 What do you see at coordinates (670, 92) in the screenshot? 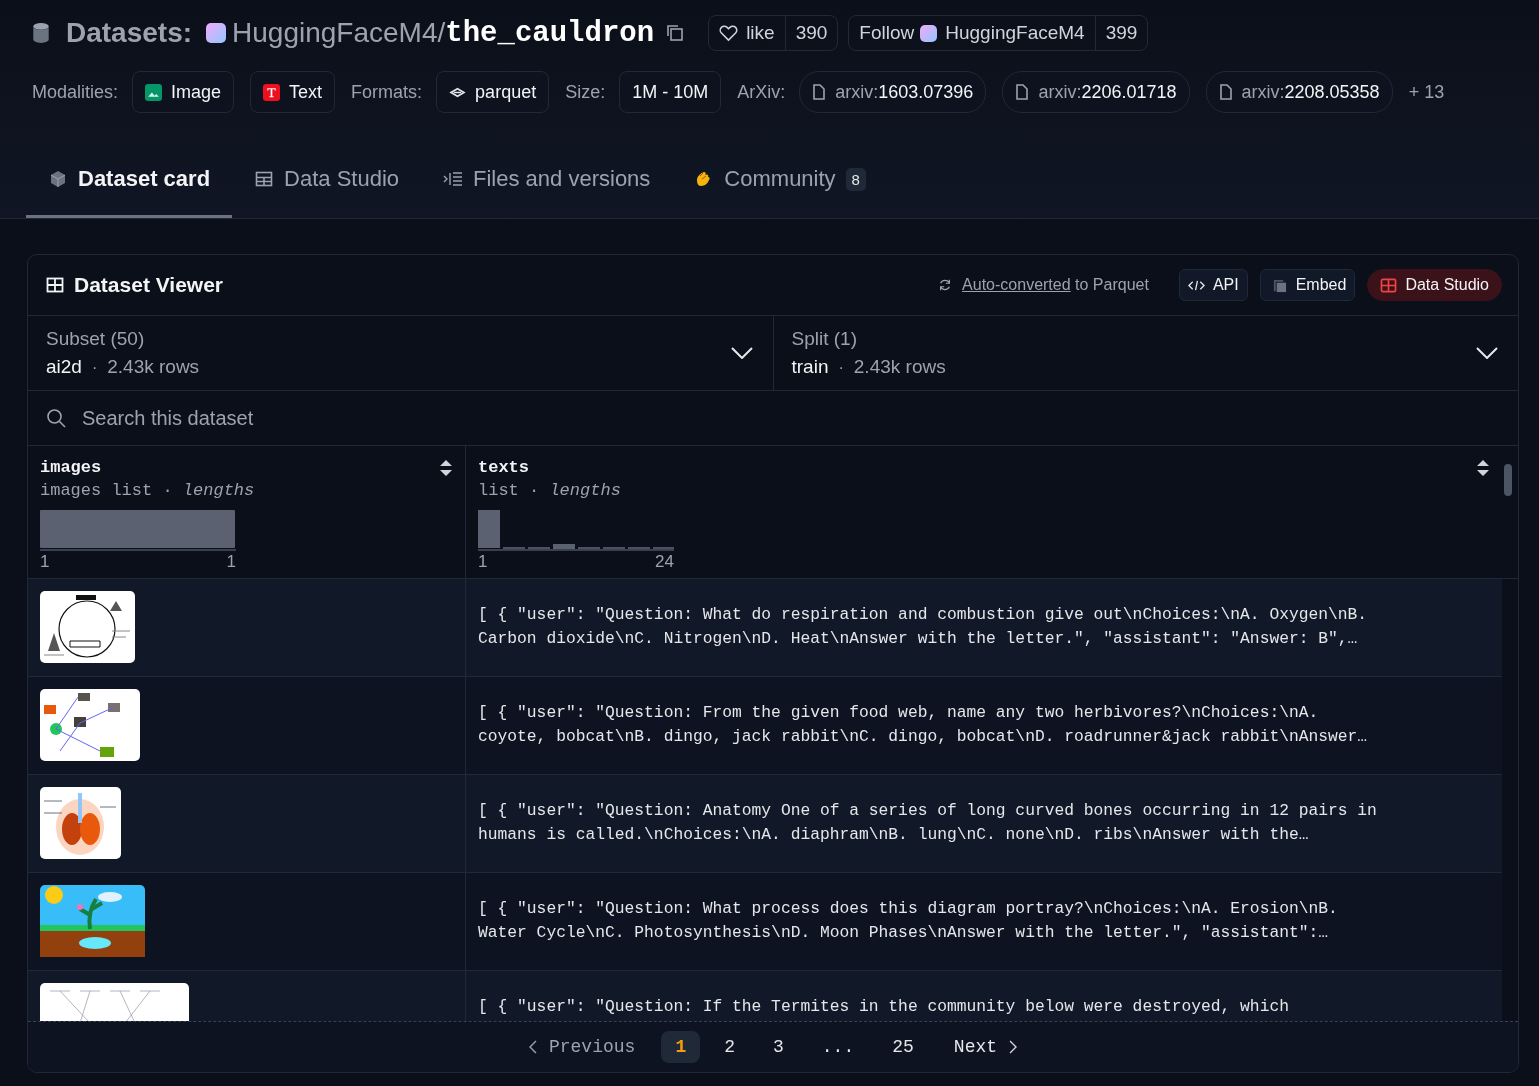
I see `tag-chip: 1M - 10M` at bounding box center [670, 92].